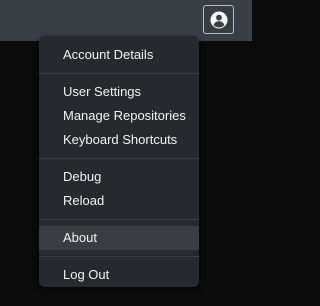 The height and width of the screenshot is (306, 320). I want to click on menu-item-about: About, so click(119, 238).